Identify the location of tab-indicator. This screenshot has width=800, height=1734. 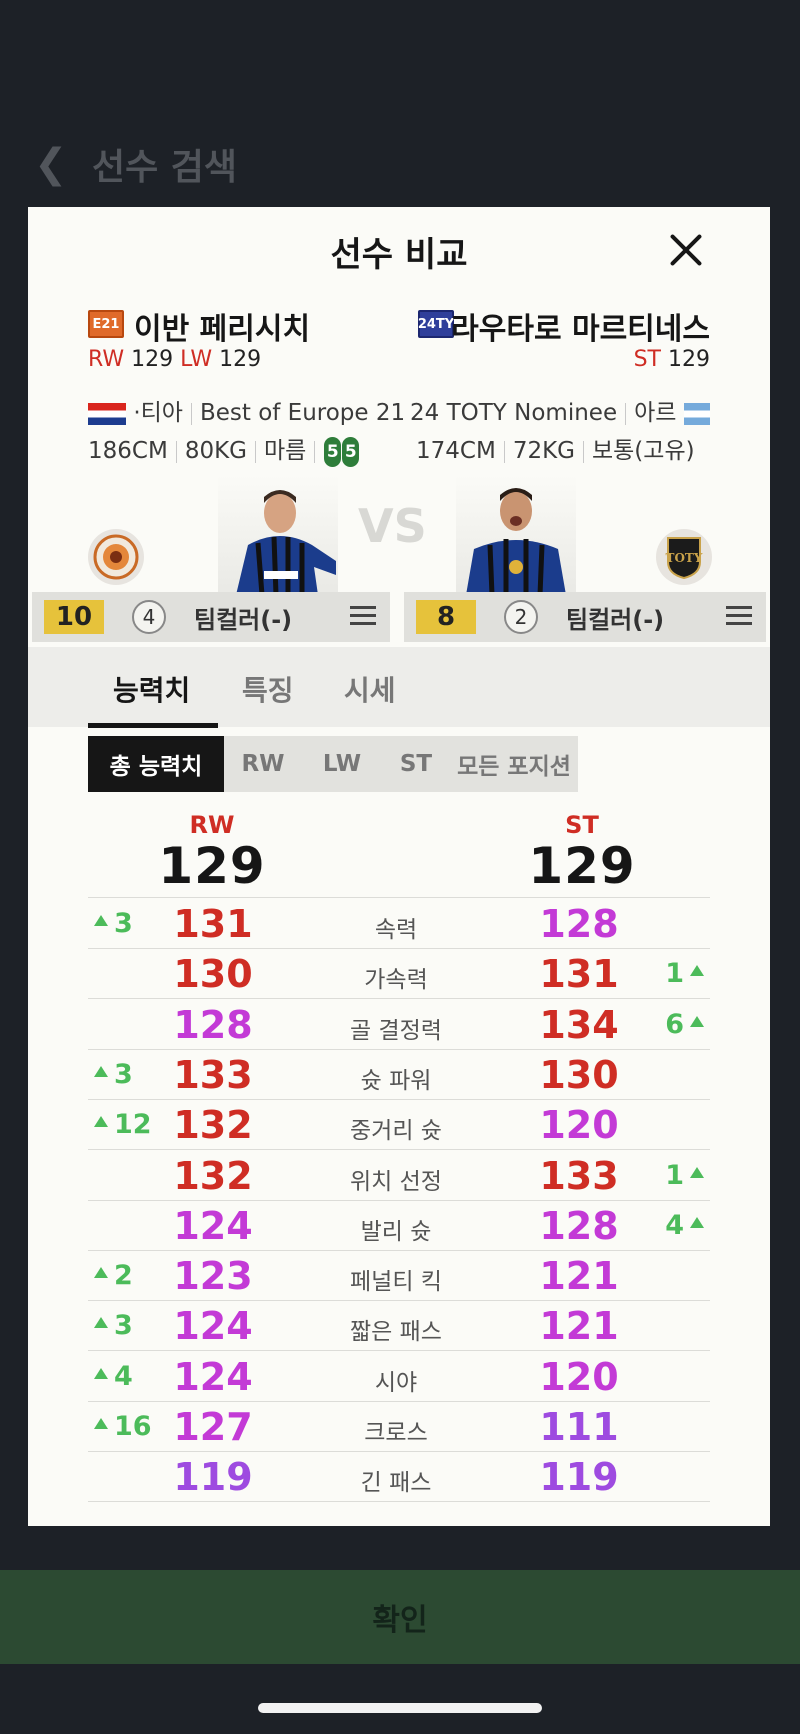
(153, 725).